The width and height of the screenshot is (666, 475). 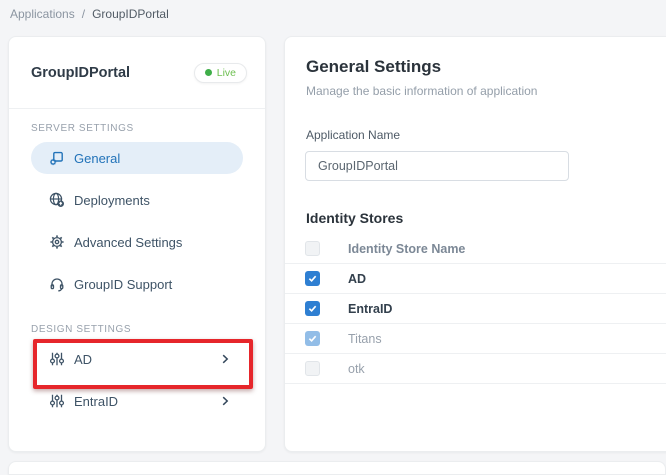 What do you see at coordinates (475, 369) in the screenshot?
I see `table-row: otk` at bounding box center [475, 369].